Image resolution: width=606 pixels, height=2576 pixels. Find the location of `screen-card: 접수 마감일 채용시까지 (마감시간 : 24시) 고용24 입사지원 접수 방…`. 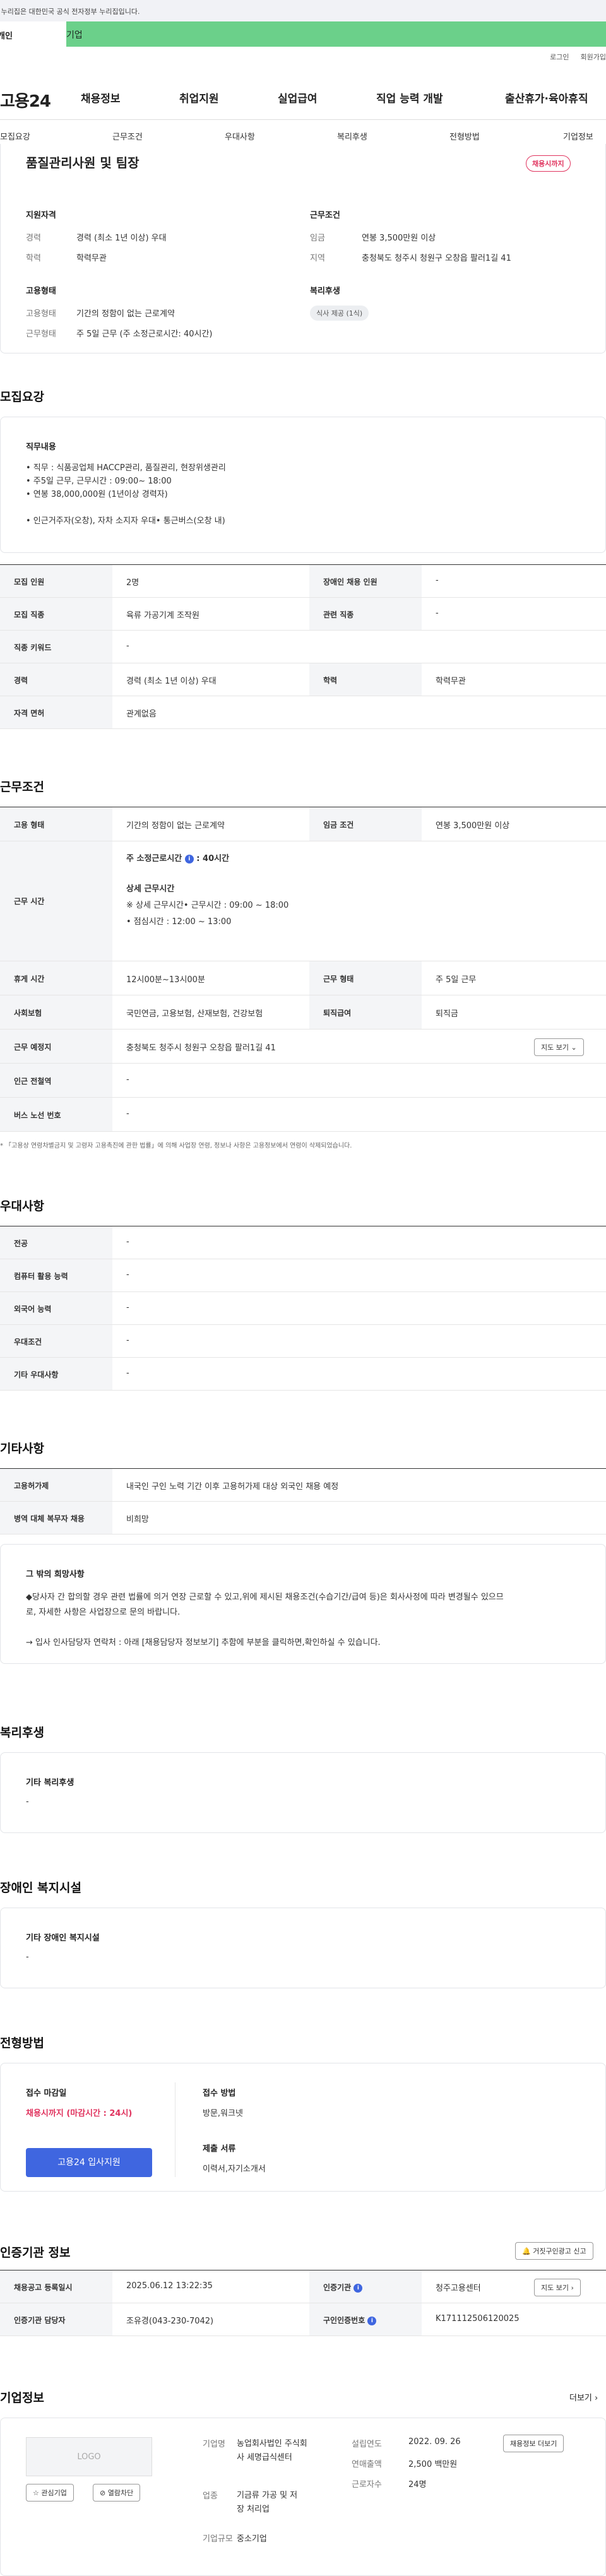

screen-card: 접수 마감일 채용시까지 (마감시간 : 24시) 고용24 입사지원 접수 방… is located at coordinates (303, 2127).